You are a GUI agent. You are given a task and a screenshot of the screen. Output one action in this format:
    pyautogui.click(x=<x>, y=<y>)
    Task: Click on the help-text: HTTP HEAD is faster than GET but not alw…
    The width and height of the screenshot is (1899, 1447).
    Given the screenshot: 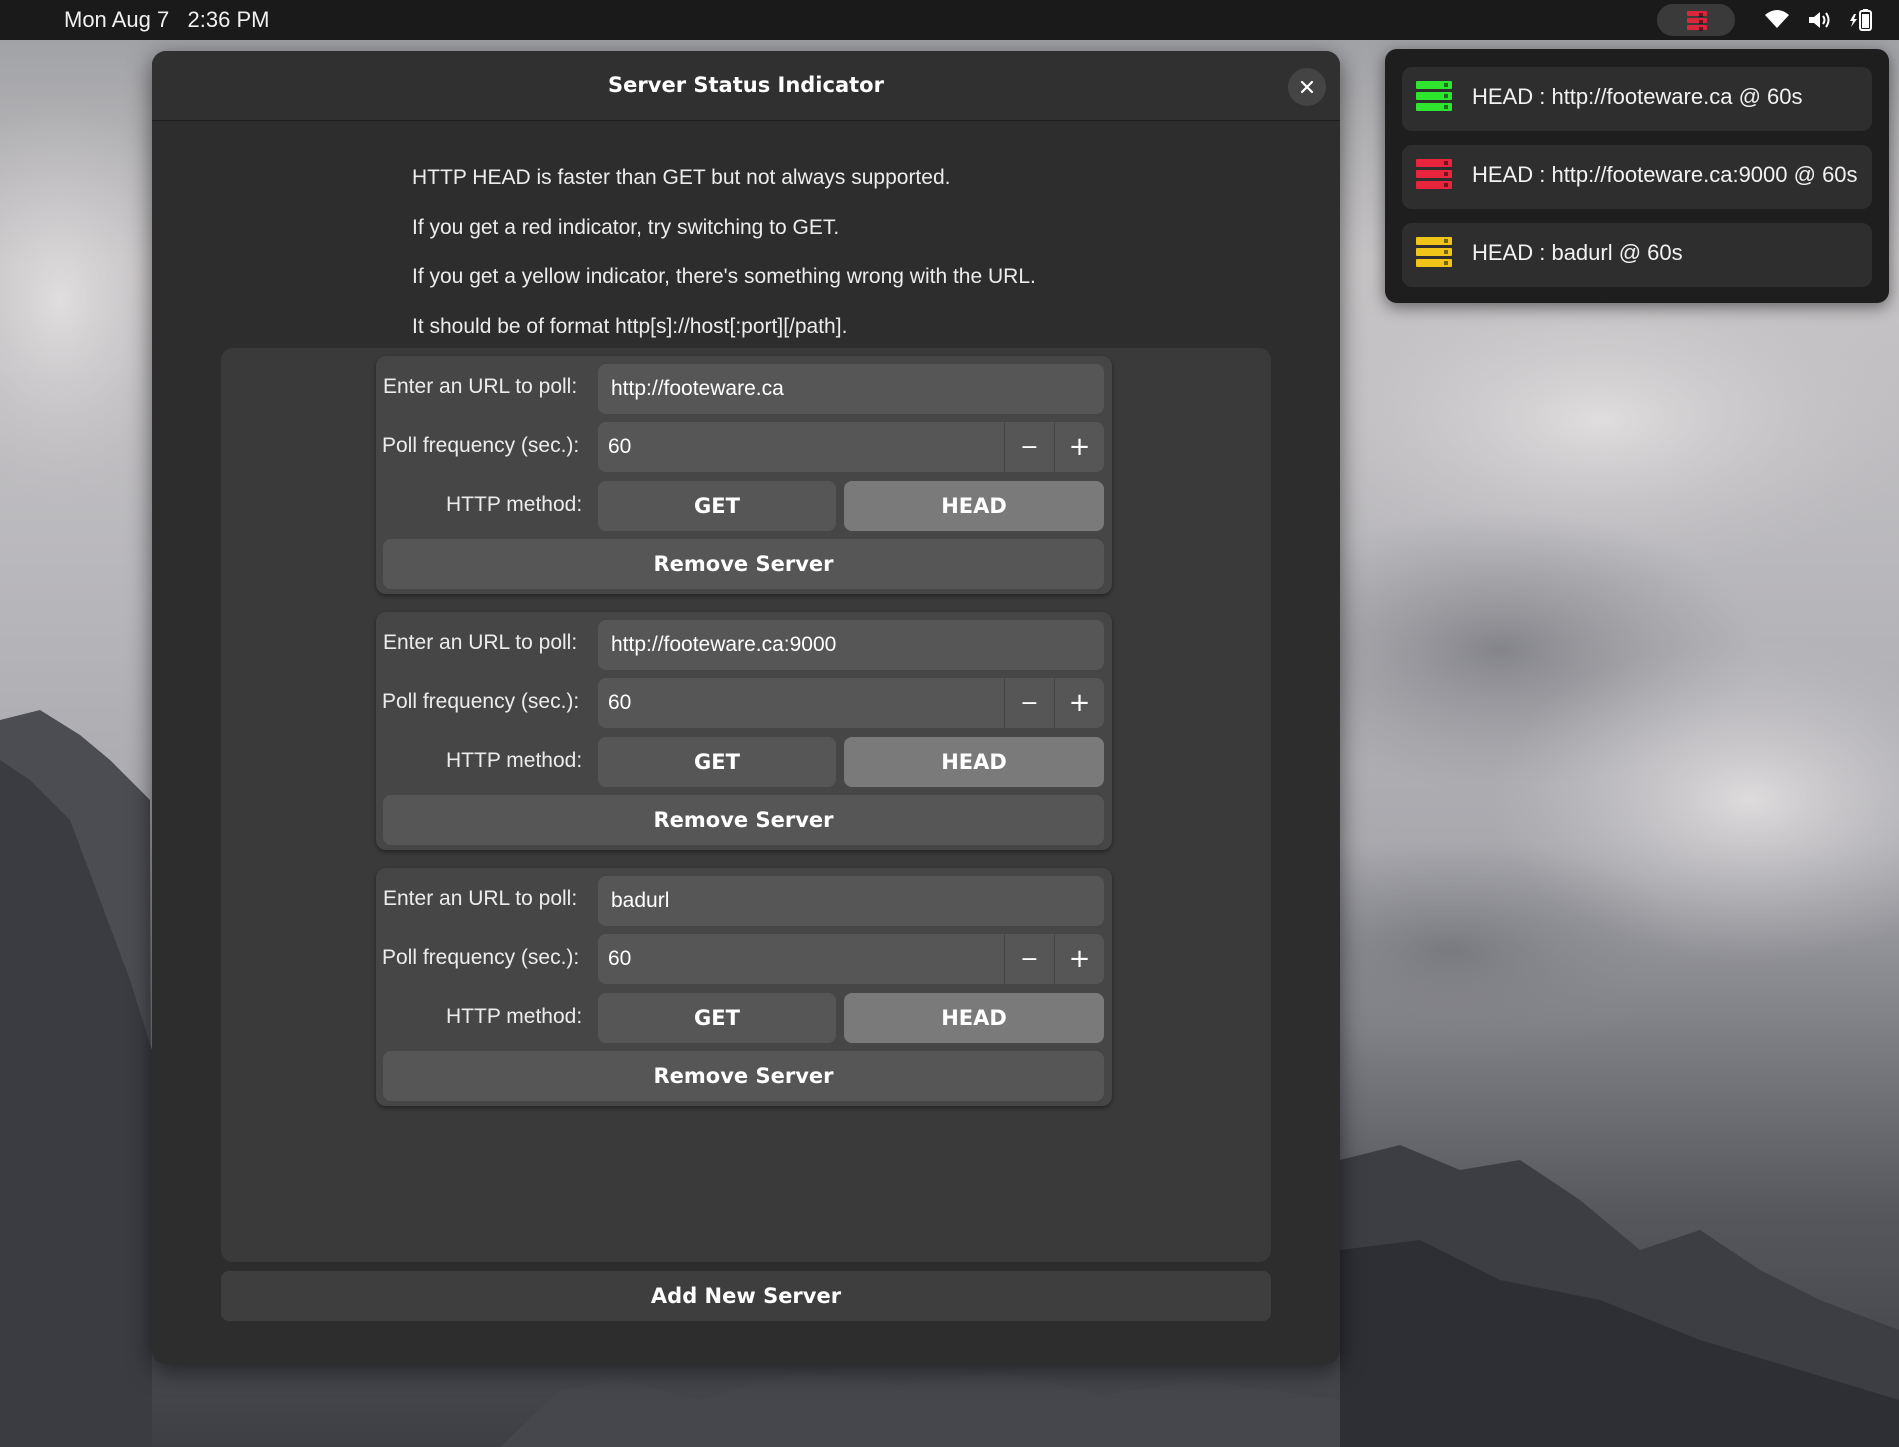 What is the action you would take?
    pyautogui.click(x=724, y=262)
    